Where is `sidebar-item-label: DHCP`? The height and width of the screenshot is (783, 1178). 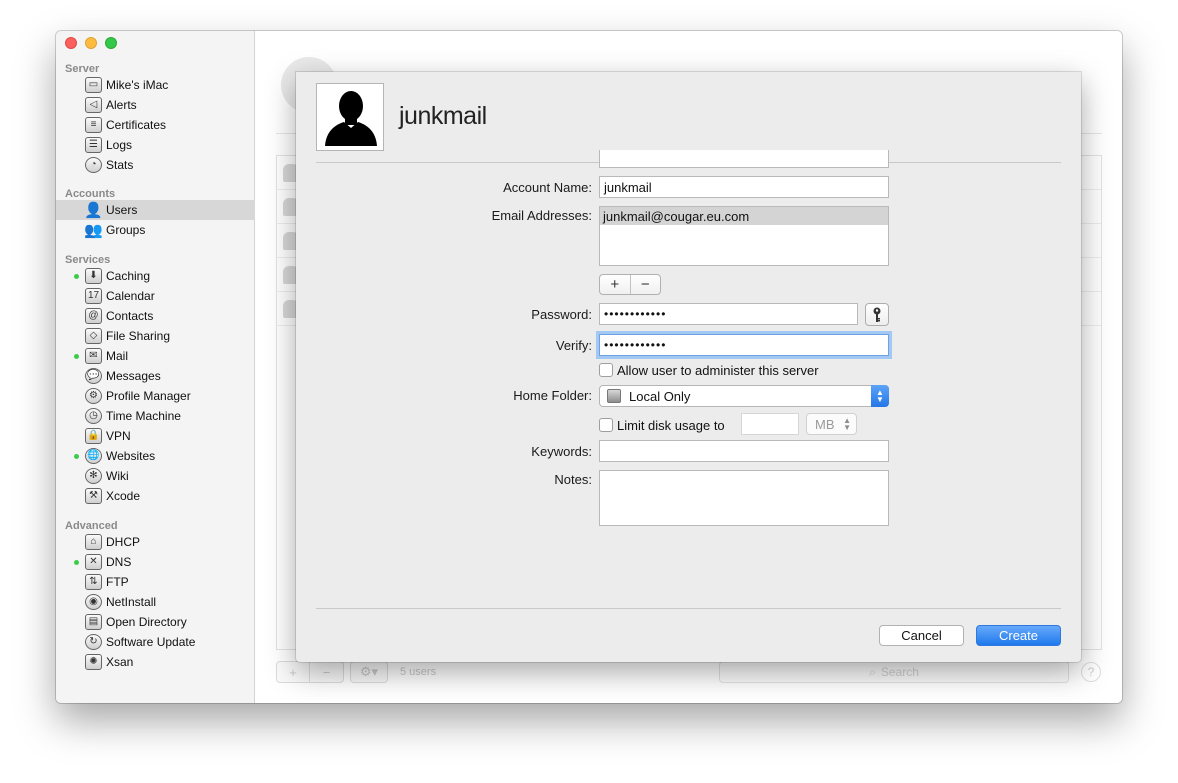 sidebar-item-label: DHCP is located at coordinates (123, 542).